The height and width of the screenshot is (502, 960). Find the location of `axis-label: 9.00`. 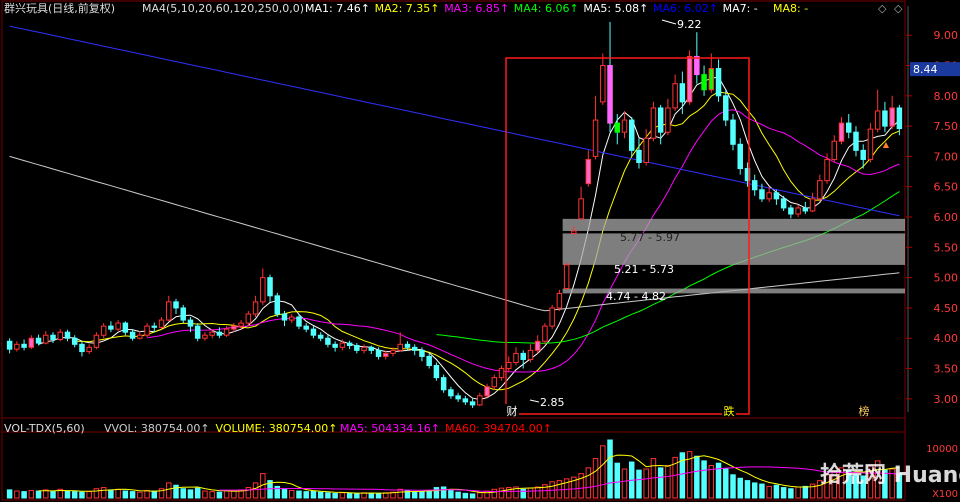

axis-label: 9.00 is located at coordinates (946, 35).